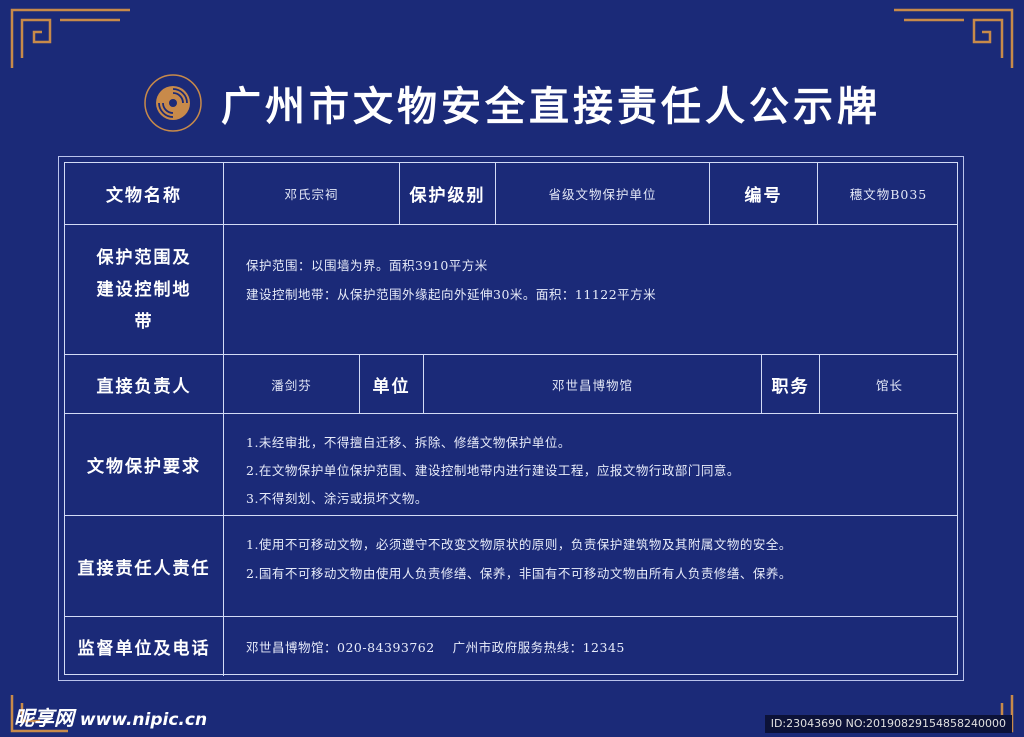 This screenshot has height=737, width=1024. I want to click on watermark-id: ID:23043690 NO:20190829154858240000, so click(888, 724).